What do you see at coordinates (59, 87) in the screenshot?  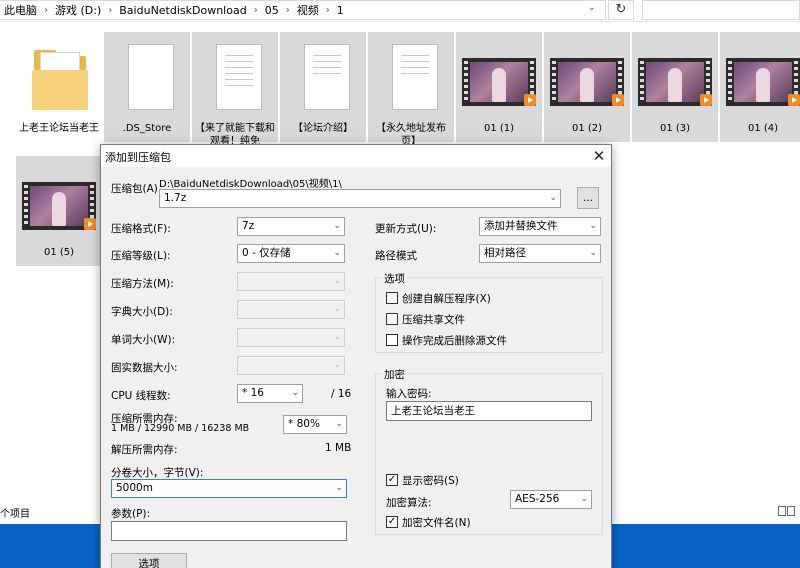 I see `file-item-folder: 上老王论坛当老王` at bounding box center [59, 87].